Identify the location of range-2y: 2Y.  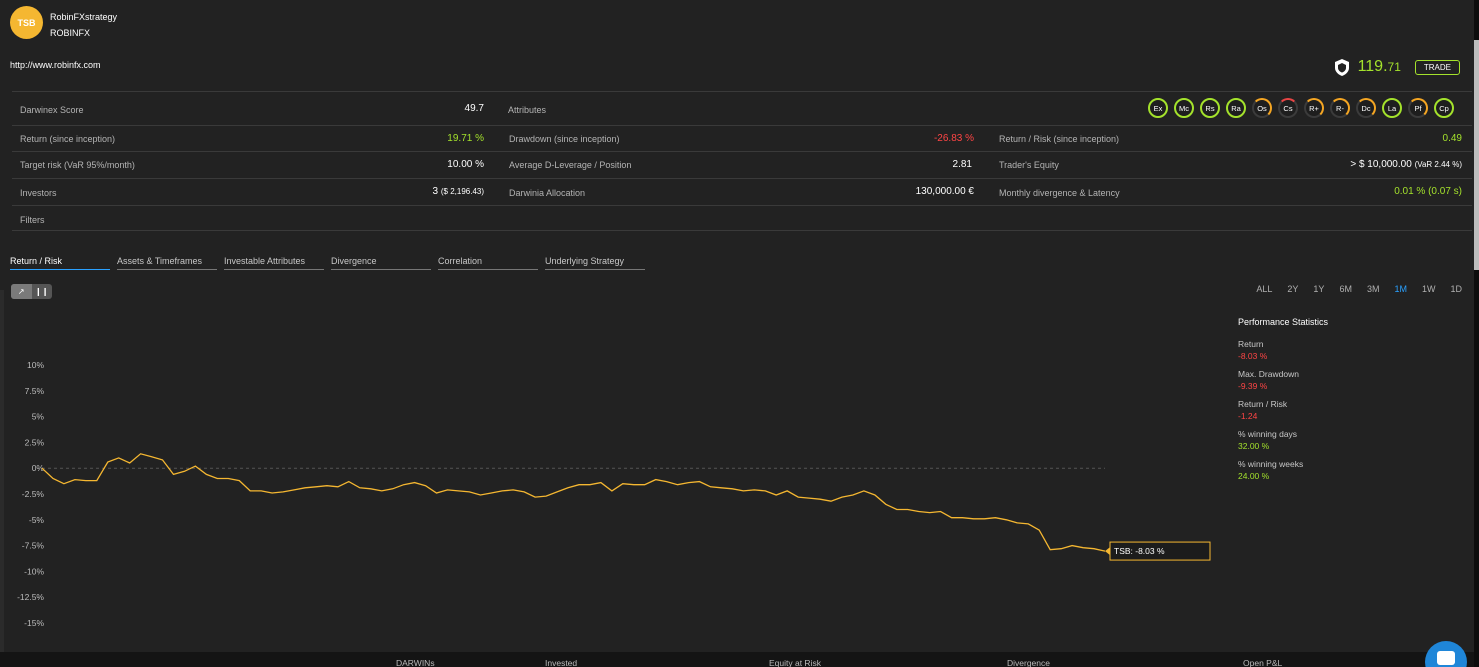
(1292, 289).